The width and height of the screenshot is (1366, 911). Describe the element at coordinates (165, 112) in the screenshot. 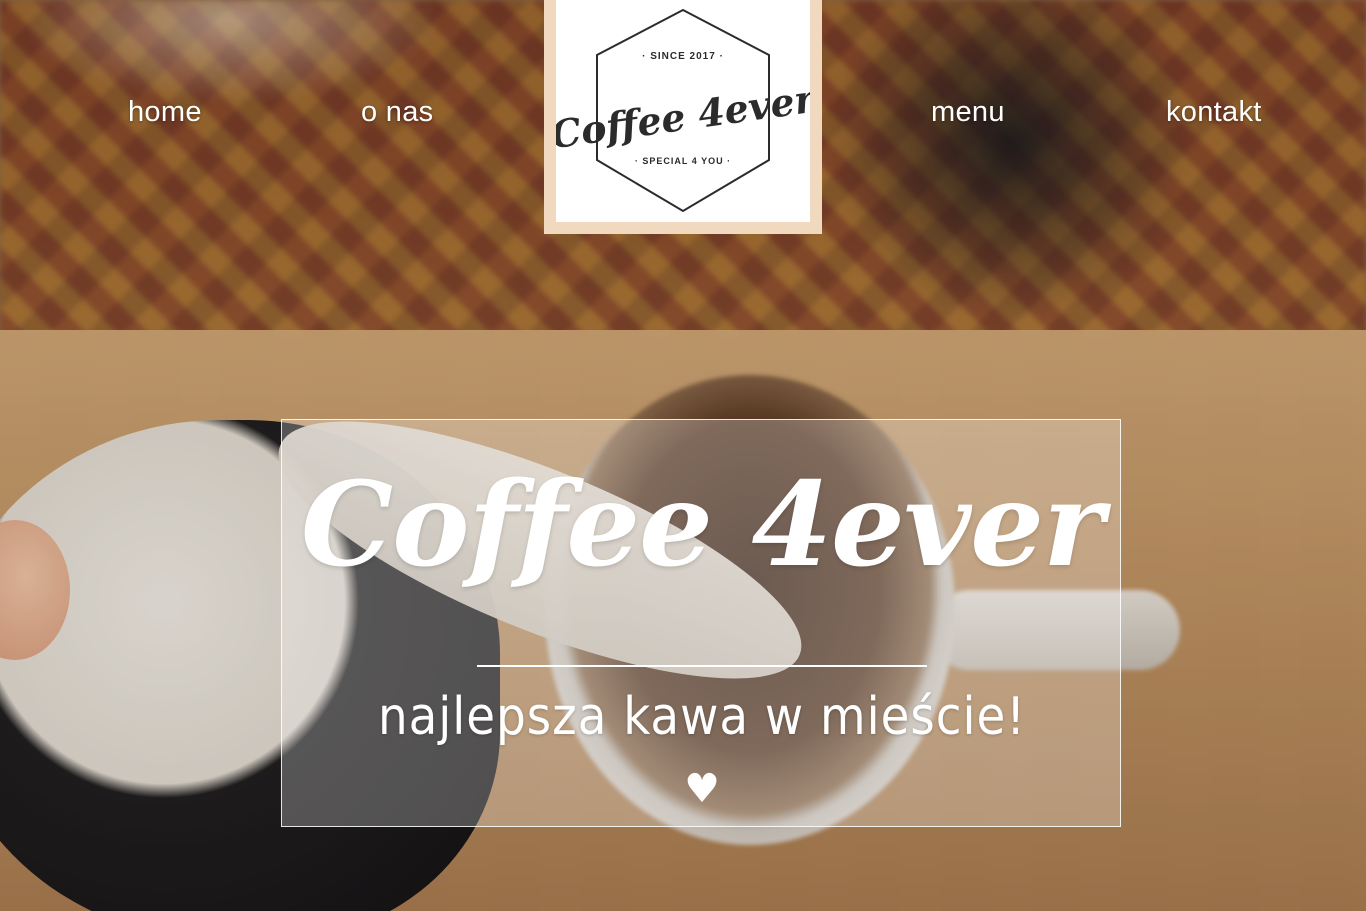

I see `nav-home-link: home` at that location.